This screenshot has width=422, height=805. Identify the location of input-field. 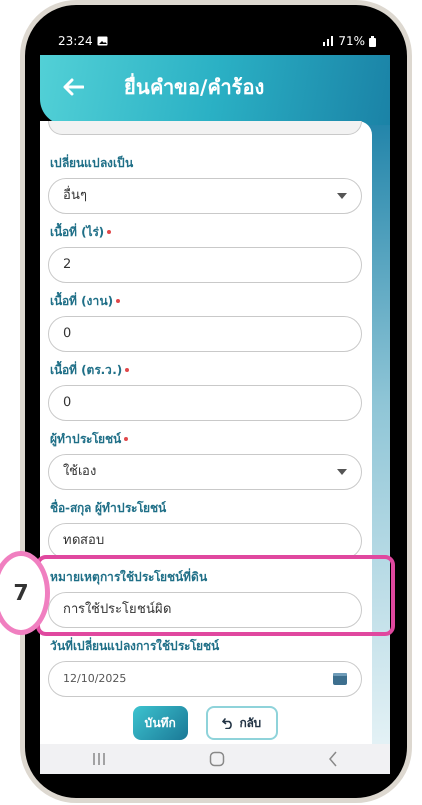
(205, 128).